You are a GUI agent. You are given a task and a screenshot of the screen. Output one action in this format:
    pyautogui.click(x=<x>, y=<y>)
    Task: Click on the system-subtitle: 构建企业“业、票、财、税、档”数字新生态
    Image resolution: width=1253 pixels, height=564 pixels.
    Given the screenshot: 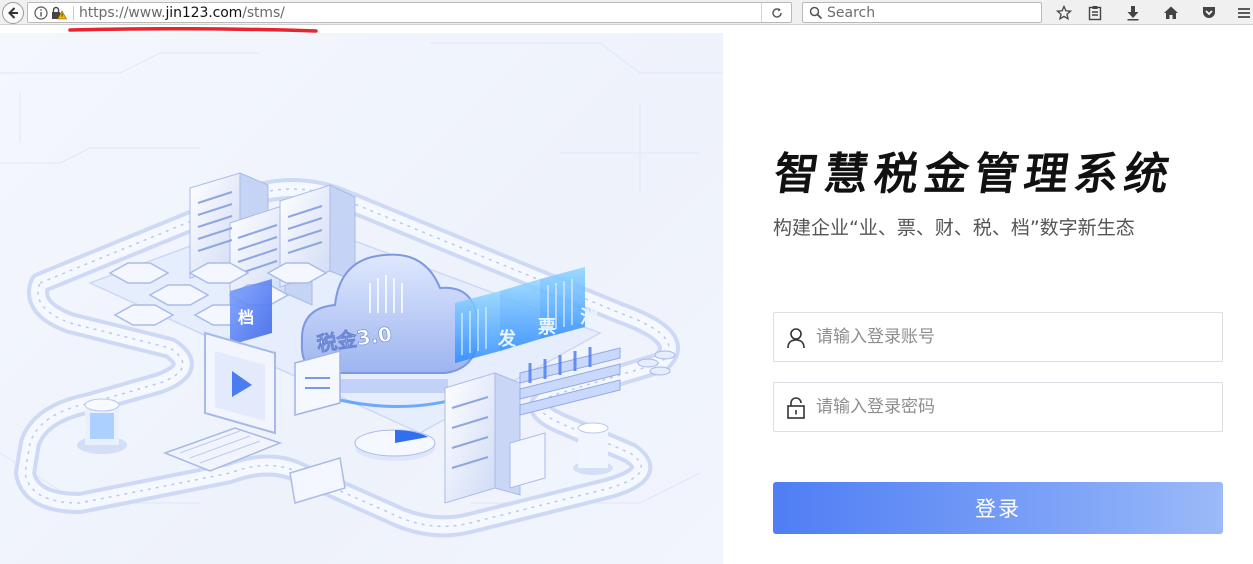 What is the action you would take?
    pyautogui.click(x=954, y=228)
    